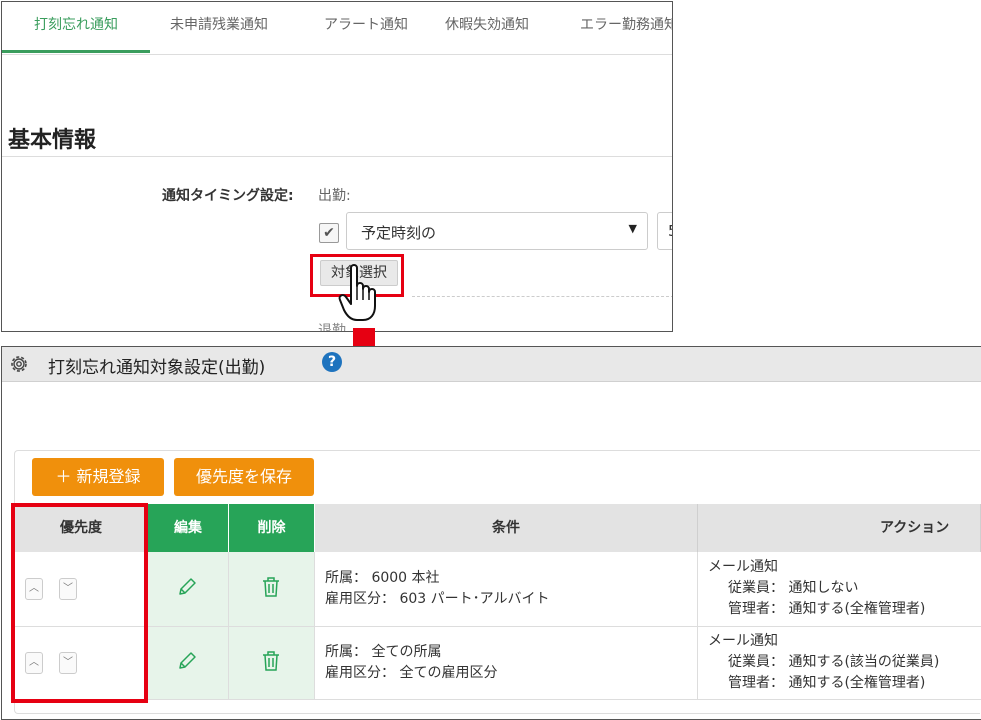 Image resolution: width=981 pixels, height=720 pixels. I want to click on actions-cell: メール通知 従業員： 通知しない 管理者： 通知する(全権管理者), so click(839, 589).